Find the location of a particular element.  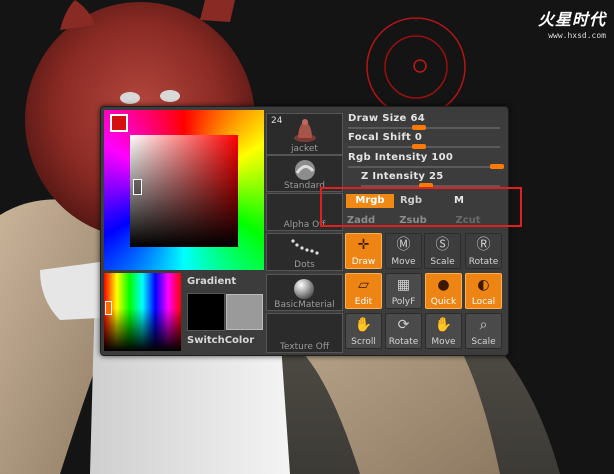

scroll-hand-icon: ✋ is located at coordinates (363, 325).